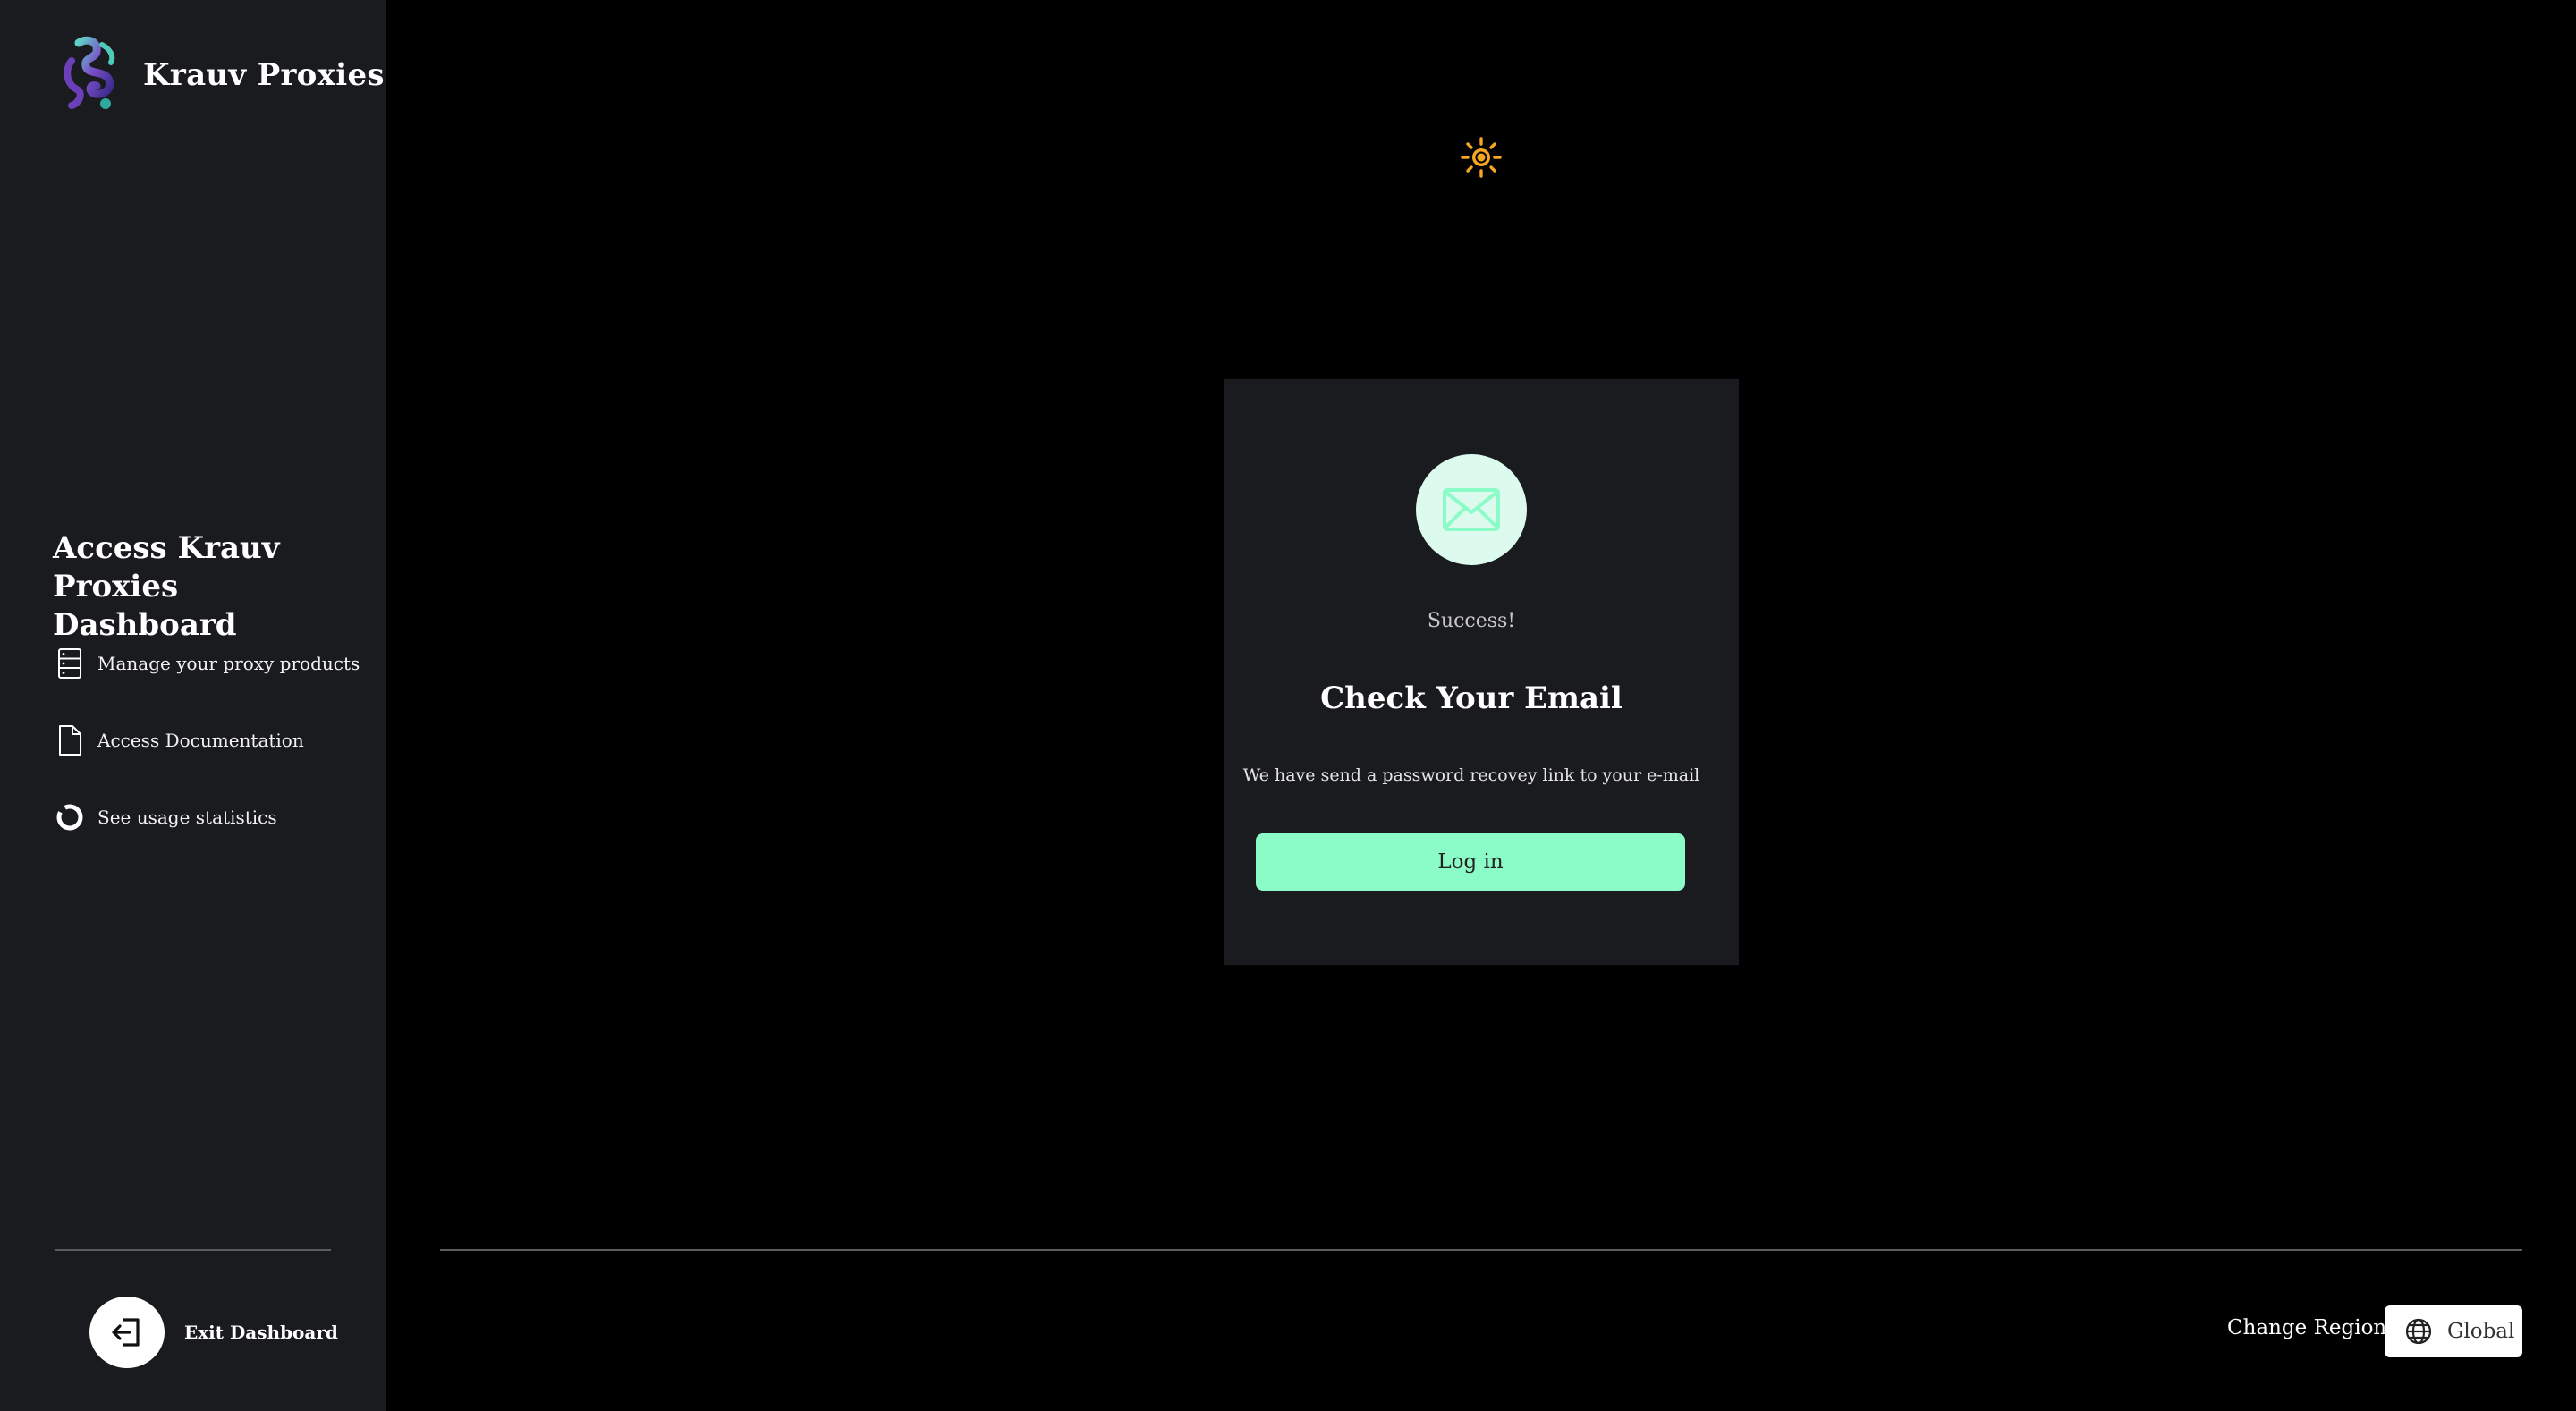  What do you see at coordinates (1481, 1250) in the screenshot?
I see `footer-divider` at bounding box center [1481, 1250].